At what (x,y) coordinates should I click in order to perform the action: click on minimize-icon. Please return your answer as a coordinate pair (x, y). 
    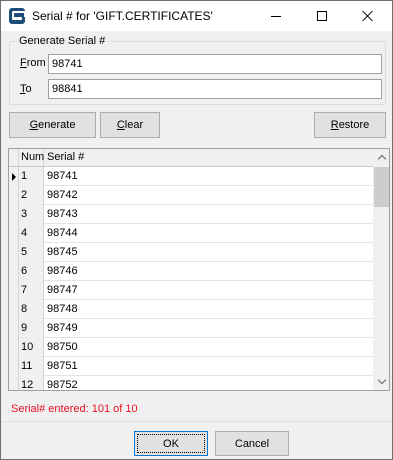
    Looking at the image, I should click on (276, 16).